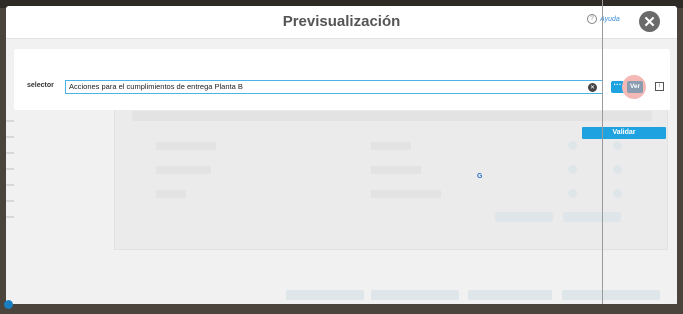  I want to click on close-button: ✕, so click(649, 21).